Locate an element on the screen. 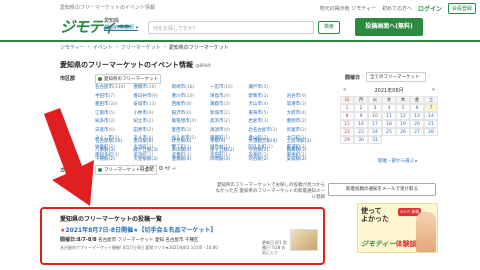  city-item: 春日井市(9) is located at coordinates (152, 96).